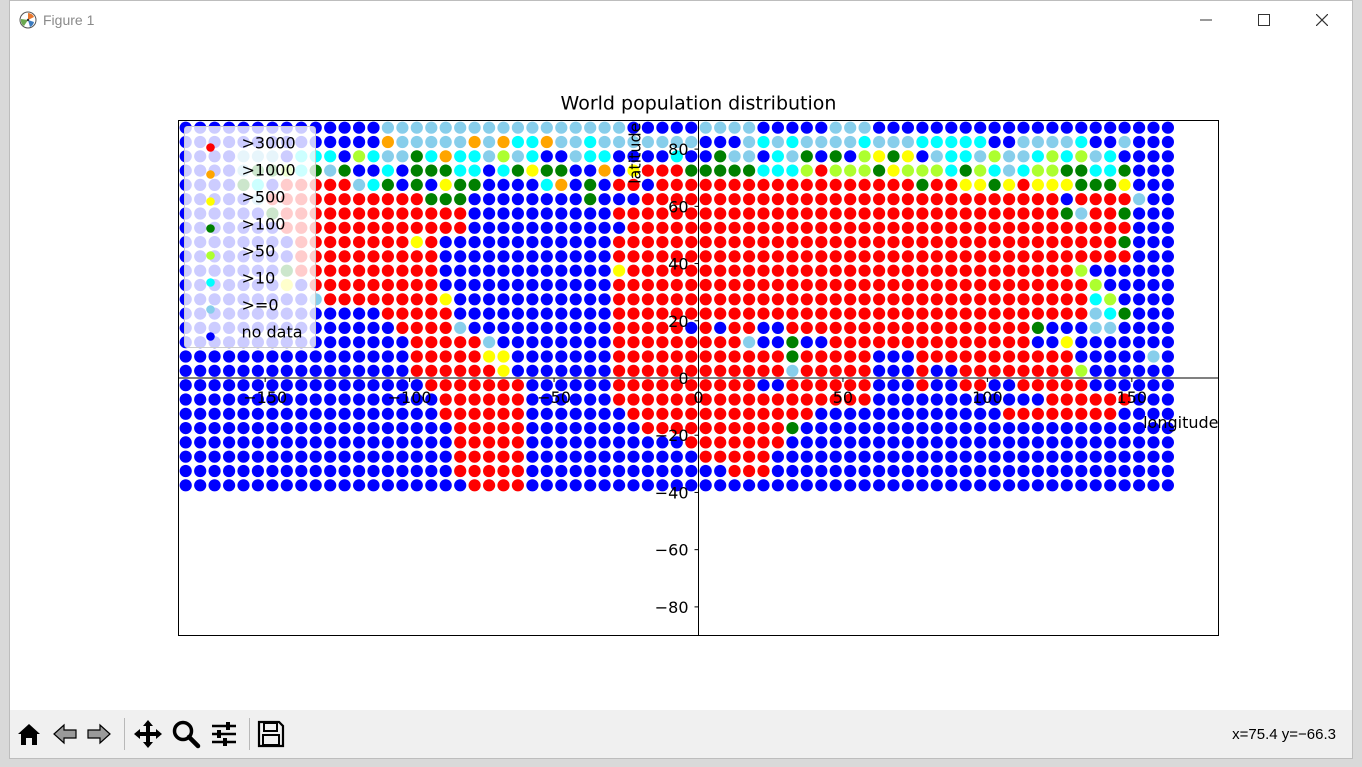  What do you see at coordinates (271, 734) in the screenshot?
I see `save-button` at bounding box center [271, 734].